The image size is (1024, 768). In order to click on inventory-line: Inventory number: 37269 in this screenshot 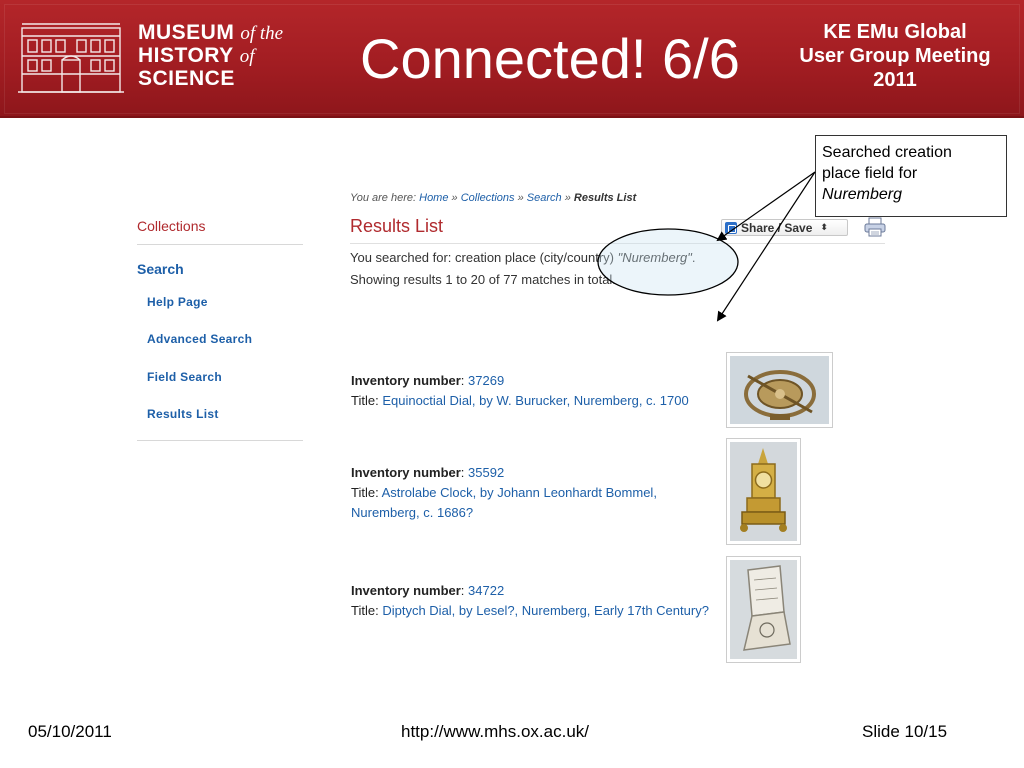, I will do `click(428, 380)`.